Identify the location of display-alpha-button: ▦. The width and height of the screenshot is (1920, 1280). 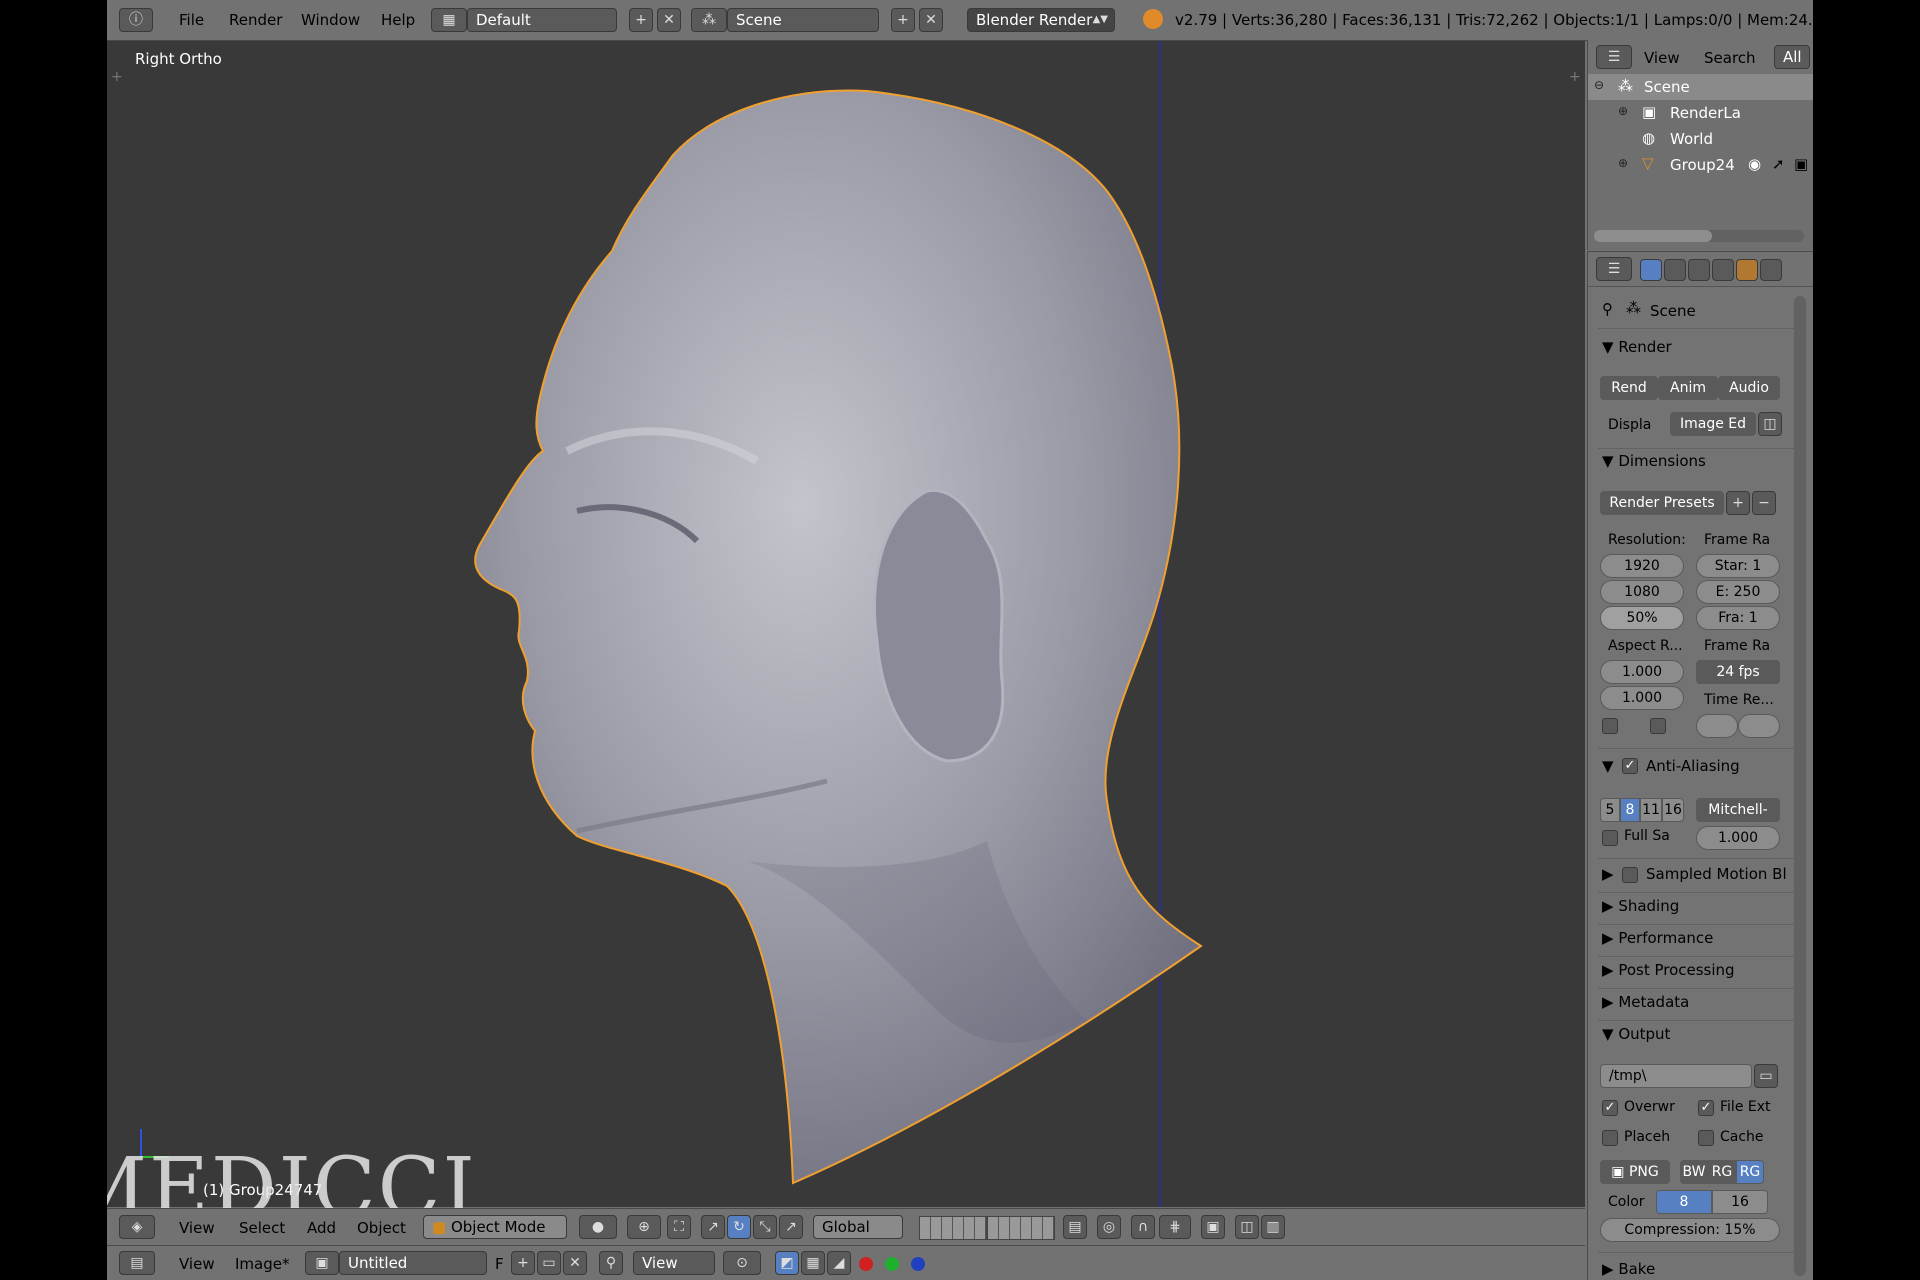
(813, 1263).